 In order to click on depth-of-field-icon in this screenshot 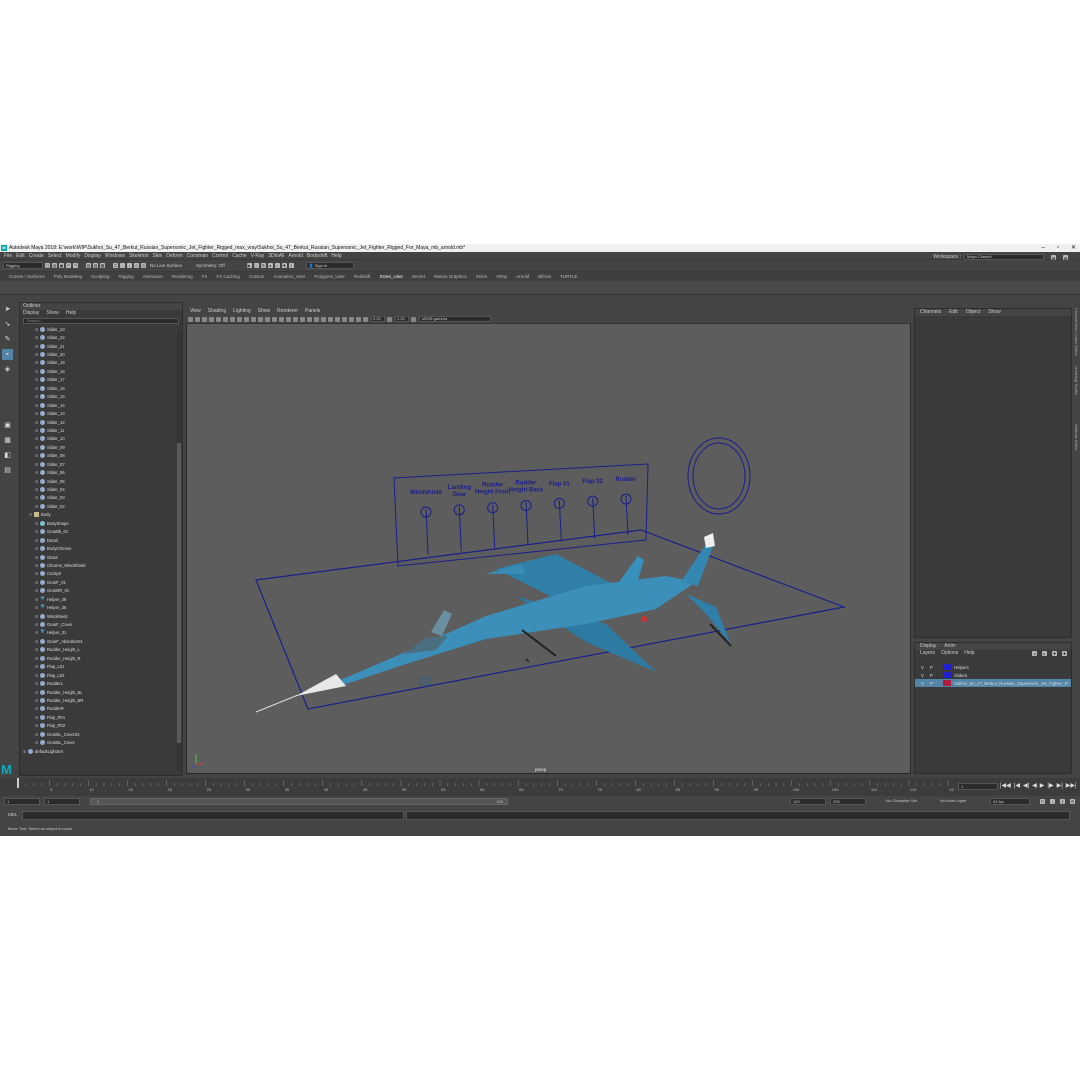, I will do `click(330, 319)`.